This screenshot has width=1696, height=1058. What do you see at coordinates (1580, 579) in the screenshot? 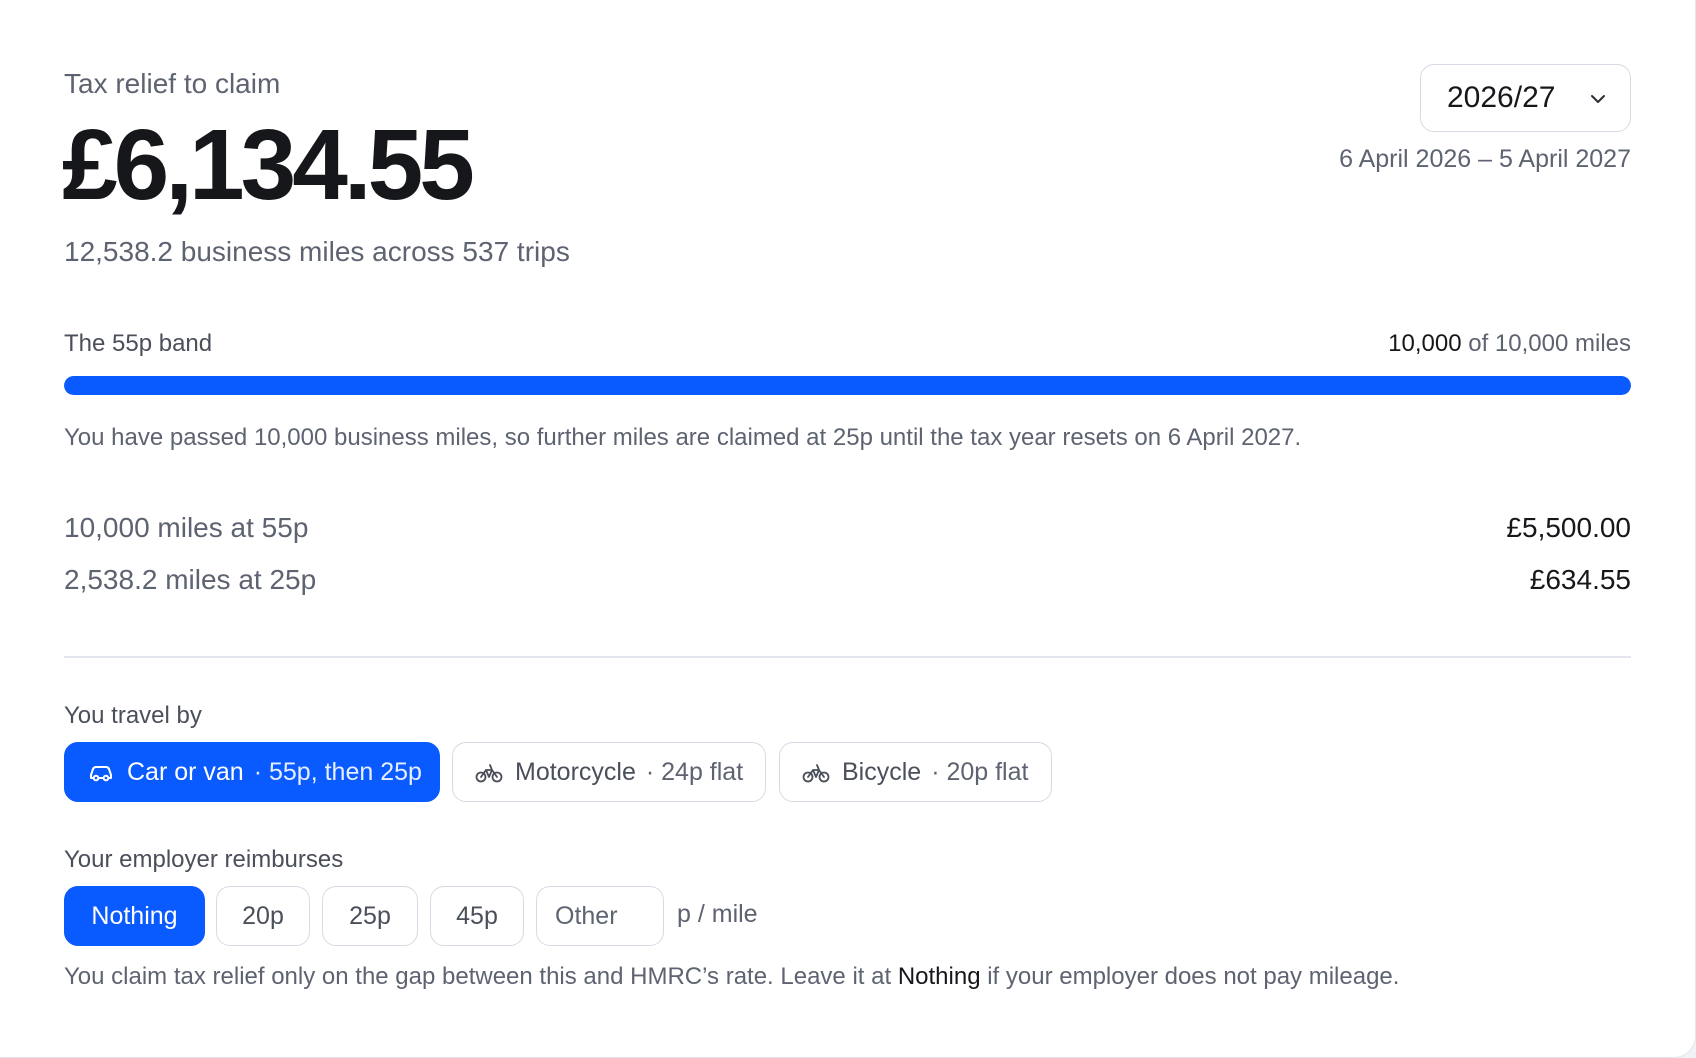
I see `breakdown-value: £634.55` at bounding box center [1580, 579].